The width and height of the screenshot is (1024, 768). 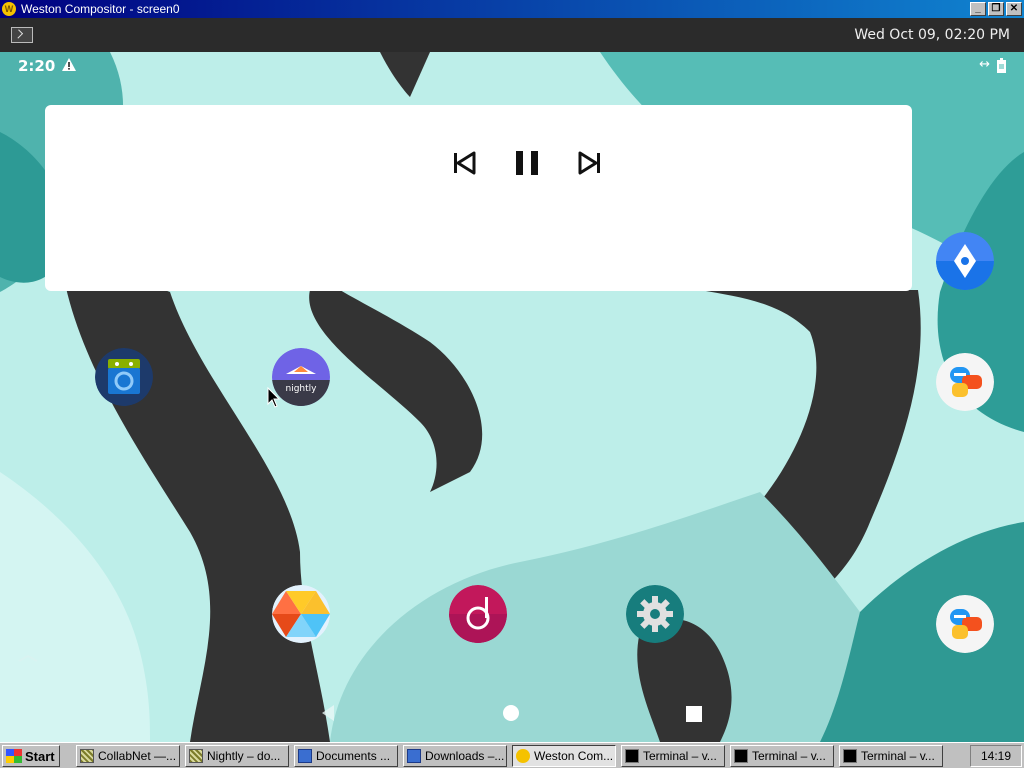 I want to click on mouse-cursor-icon, so click(x=274, y=397).